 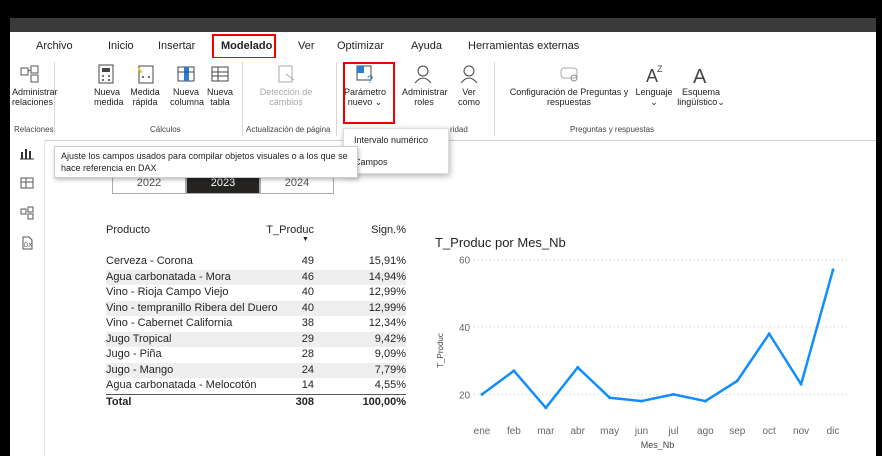 I want to click on intervalo-numerico-option: Intervalo numérico, so click(x=396, y=140).